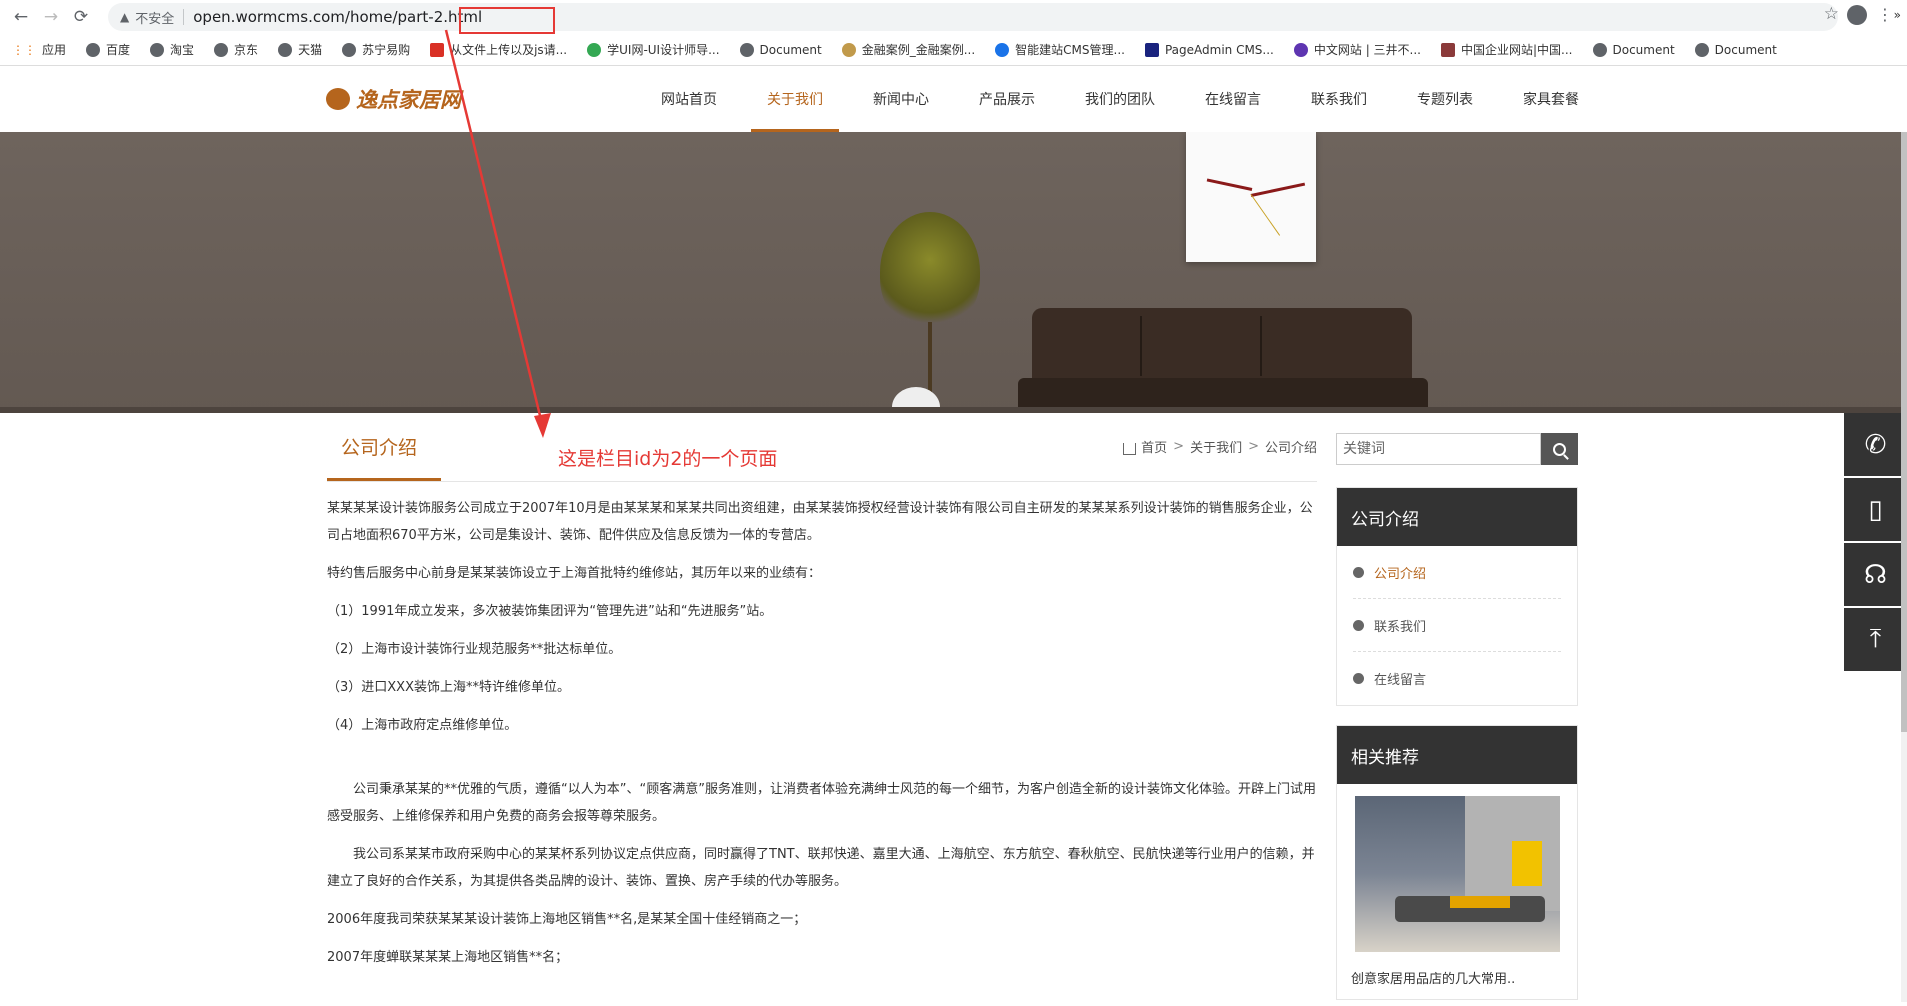 This screenshot has height=1006, width=1907. Describe the element at coordinates (1551, 99) in the screenshot. I see `nav-item: 家具套餐` at that location.